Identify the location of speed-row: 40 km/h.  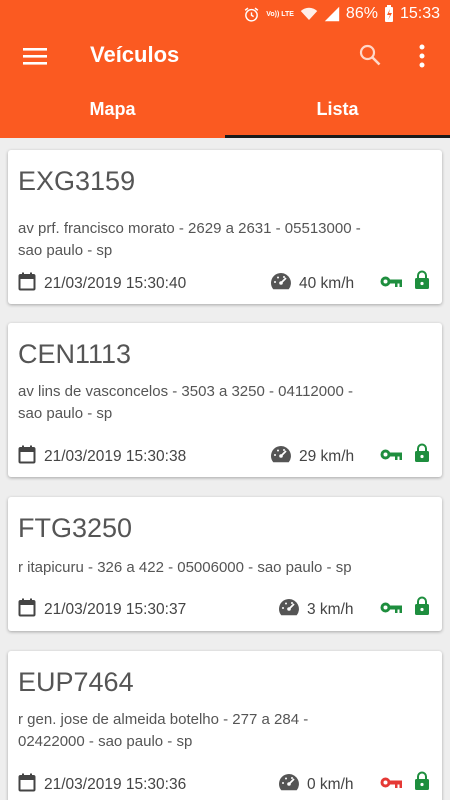
(312, 283).